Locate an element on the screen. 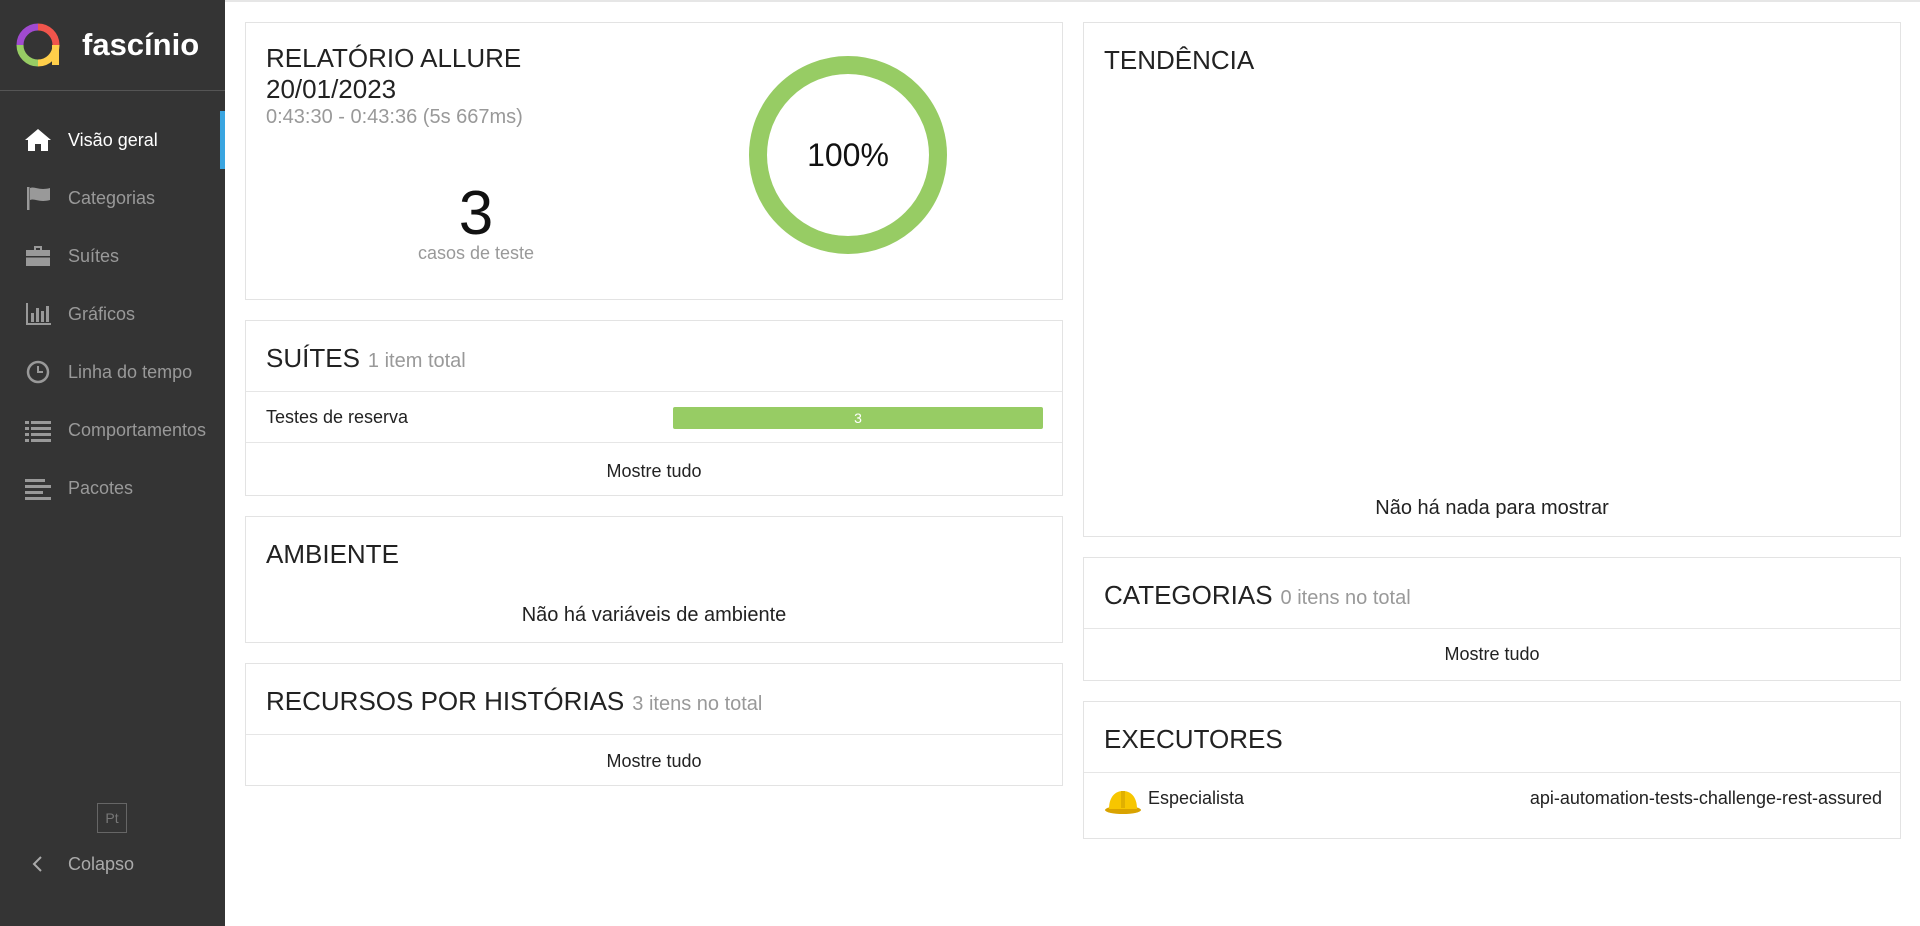  features-header: RECURSOS POR HISTÓRIAS 3 itens no total is located at coordinates (514, 701).